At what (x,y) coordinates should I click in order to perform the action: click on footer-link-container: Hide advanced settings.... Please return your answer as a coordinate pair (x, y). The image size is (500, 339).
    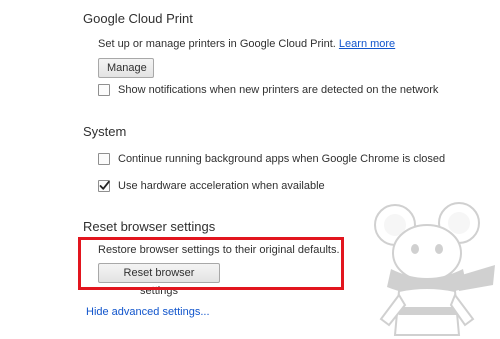
    Looking at the image, I should click on (148, 312).